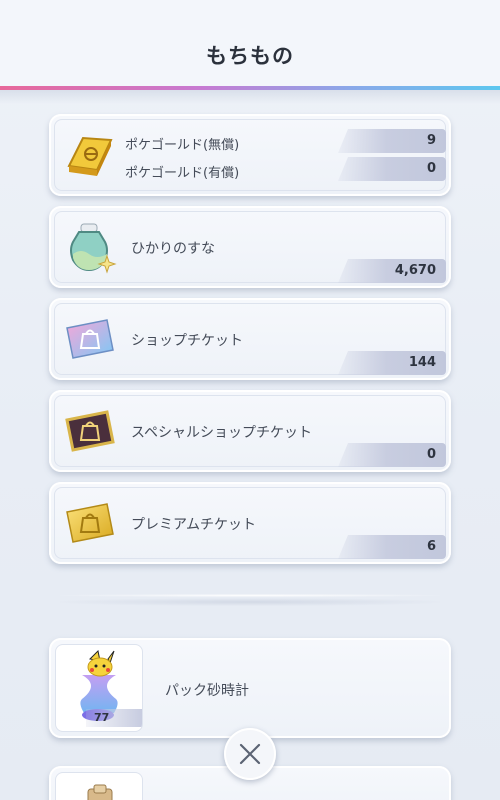 The width and height of the screenshot is (500, 800). Describe the element at coordinates (182, 145) in the screenshot. I see `poke-gold-free-label: ポケゴールド(無償)` at that location.